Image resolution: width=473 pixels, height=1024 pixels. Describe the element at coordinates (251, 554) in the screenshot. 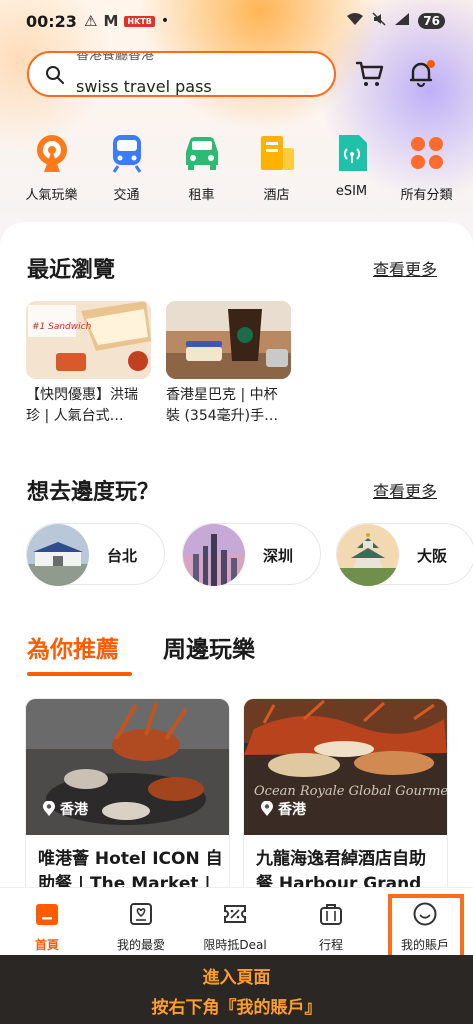

I see `city-pill-shenzhen: 深圳` at that location.